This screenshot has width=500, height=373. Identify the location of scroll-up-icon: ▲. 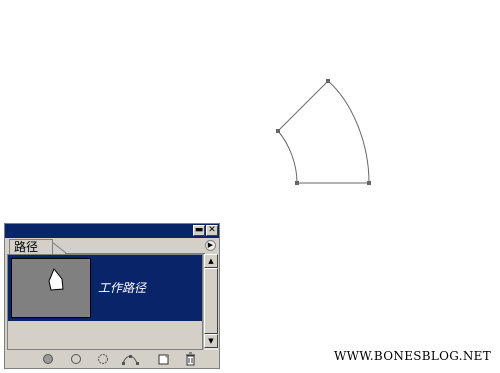
(211, 261).